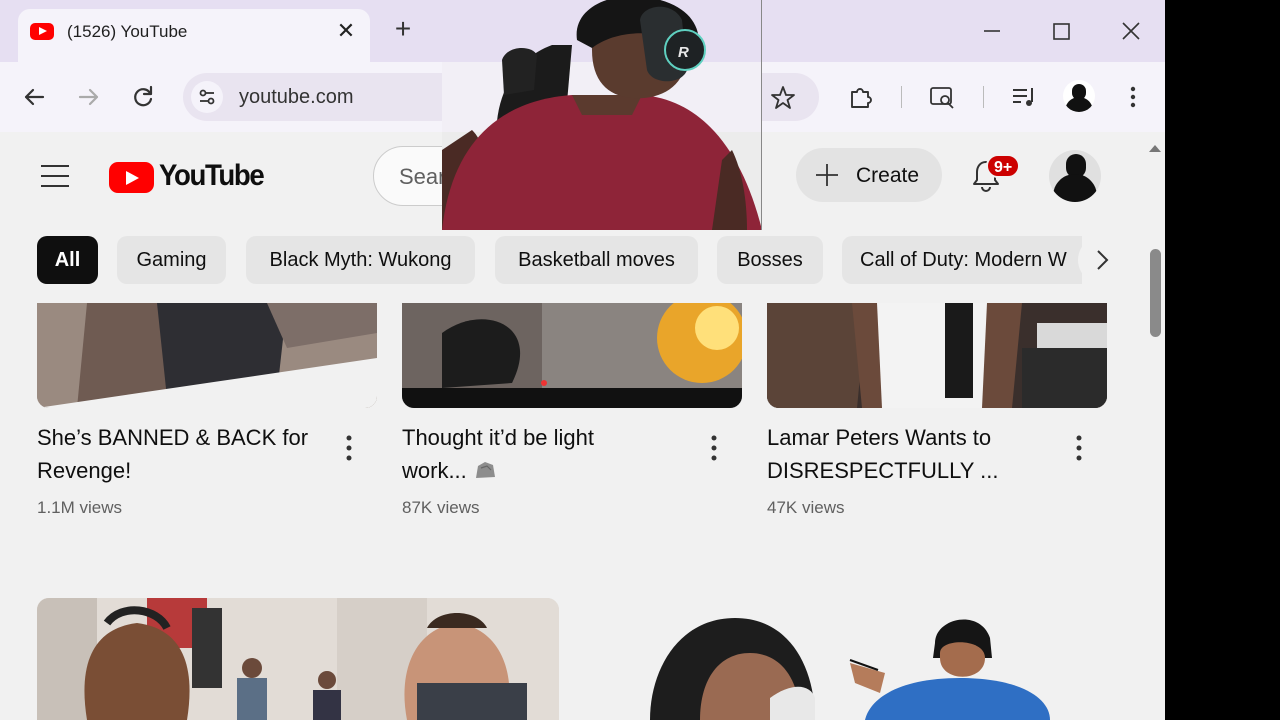 This screenshot has width=1280, height=720. I want to click on bookmark-star-icon, so click(783, 98).